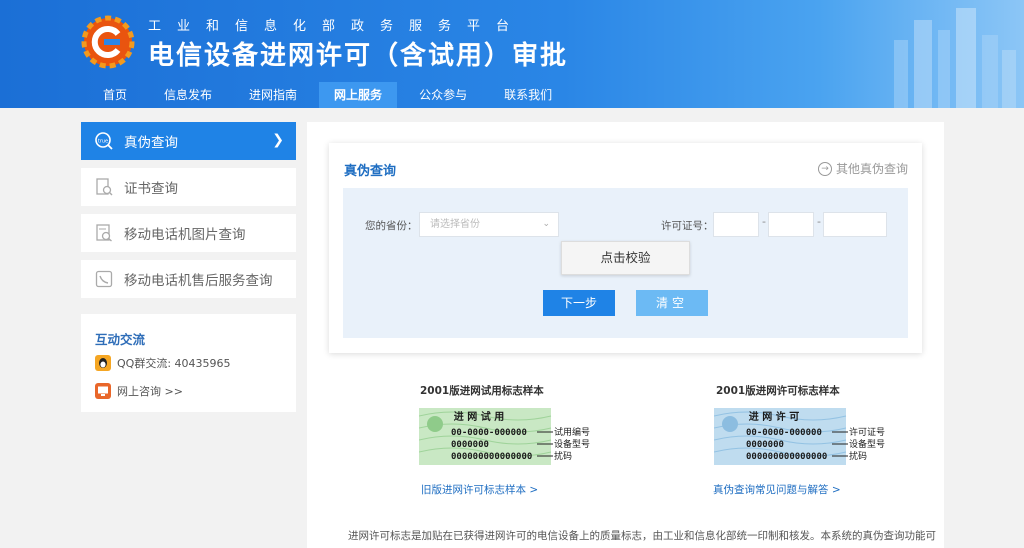 This screenshot has height=548, width=1024. What do you see at coordinates (455, 224) in the screenshot?
I see `province-placeholder: 请选择省份` at bounding box center [455, 224].